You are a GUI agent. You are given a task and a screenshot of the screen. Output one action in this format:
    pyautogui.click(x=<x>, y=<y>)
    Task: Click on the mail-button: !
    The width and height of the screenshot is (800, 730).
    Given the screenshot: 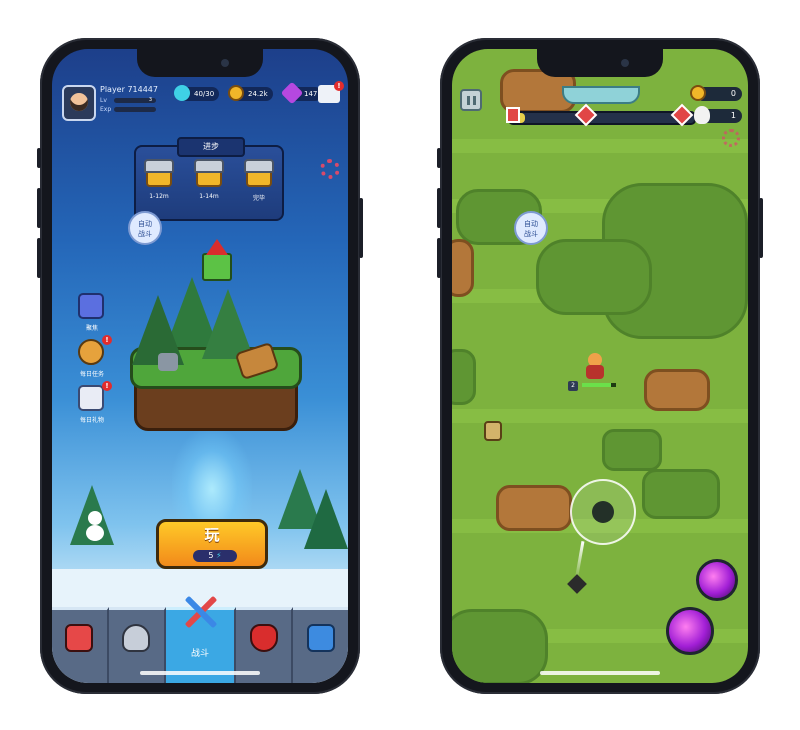 What is the action you would take?
    pyautogui.click(x=331, y=92)
    